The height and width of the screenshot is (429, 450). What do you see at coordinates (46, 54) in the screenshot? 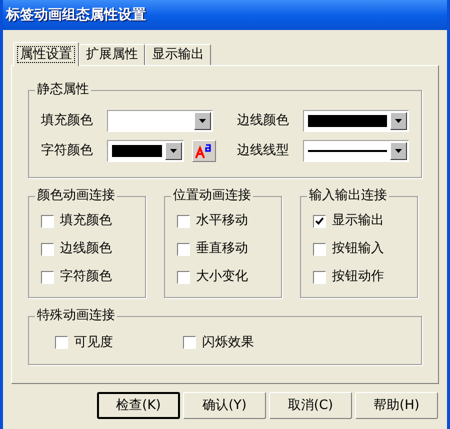
I see `tab: 属性设置` at bounding box center [46, 54].